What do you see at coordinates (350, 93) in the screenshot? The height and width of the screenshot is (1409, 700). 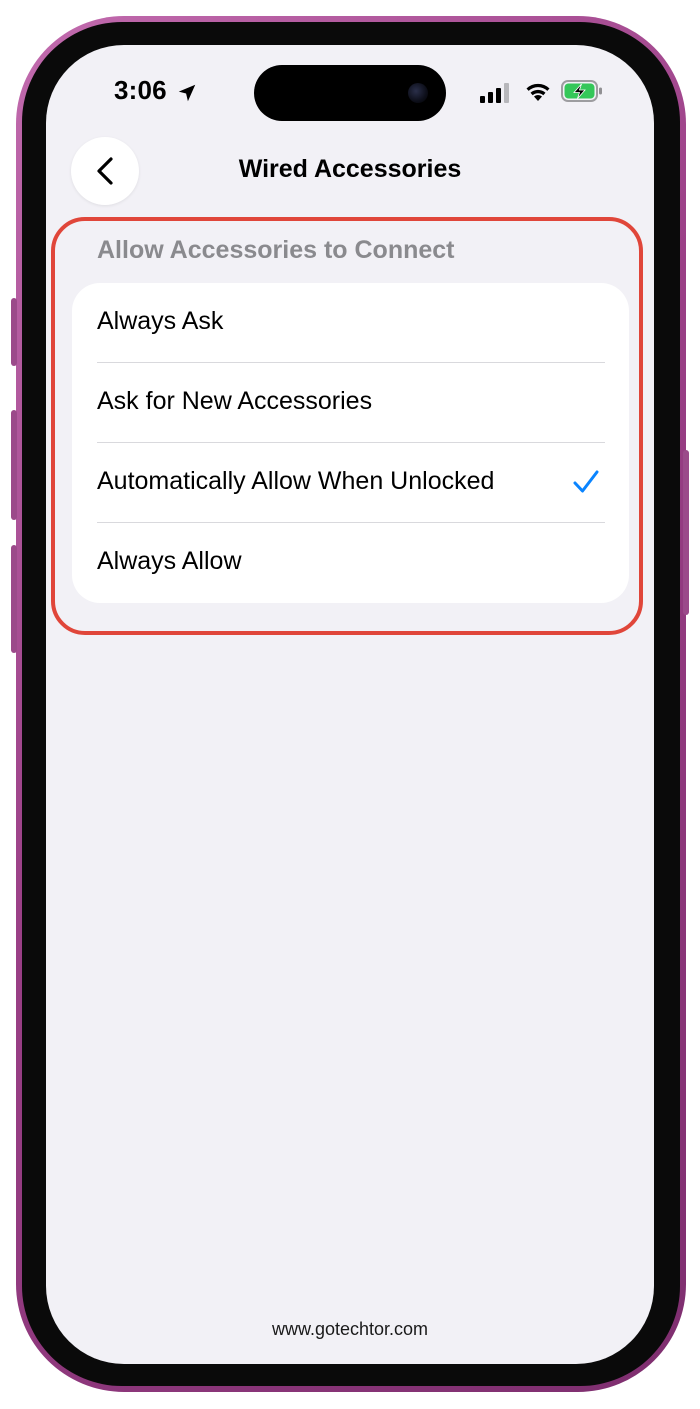 I see `dynamic-island` at bounding box center [350, 93].